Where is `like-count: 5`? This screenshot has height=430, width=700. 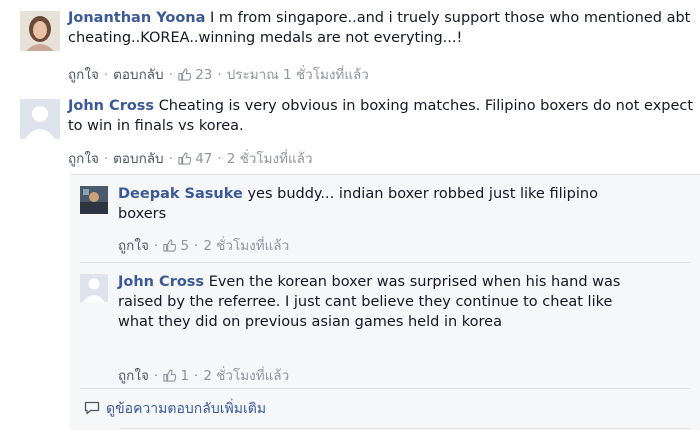
like-count: 5 is located at coordinates (176, 246).